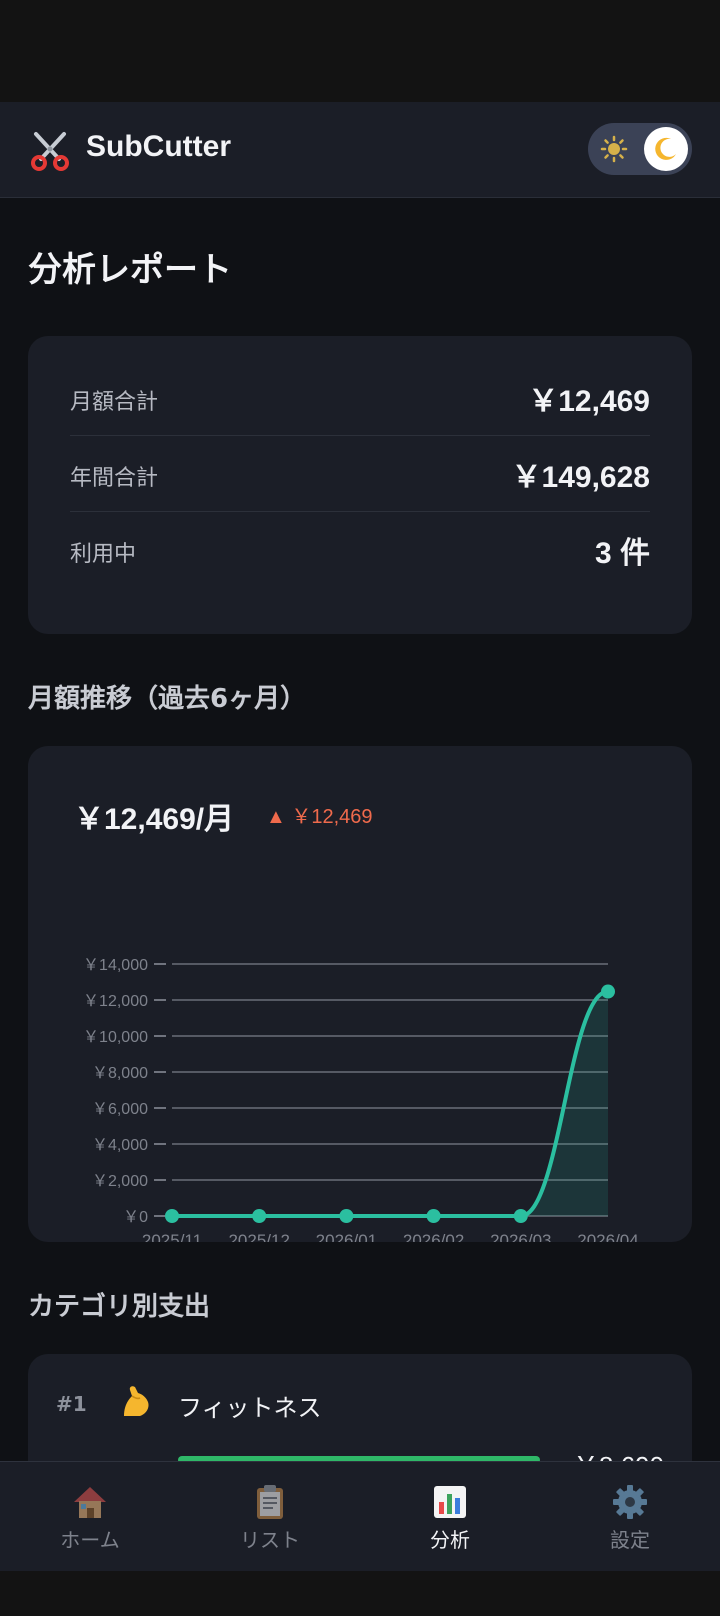 This screenshot has width=720, height=1616. What do you see at coordinates (258, 1236) in the screenshot?
I see `x-axis-tick-label: 2025/12` at bounding box center [258, 1236].